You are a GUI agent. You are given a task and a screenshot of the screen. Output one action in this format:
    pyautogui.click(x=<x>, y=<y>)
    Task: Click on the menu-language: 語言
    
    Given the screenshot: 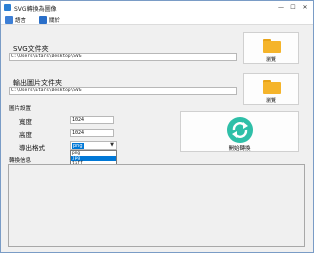 What is the action you would take?
    pyautogui.click(x=15, y=19)
    